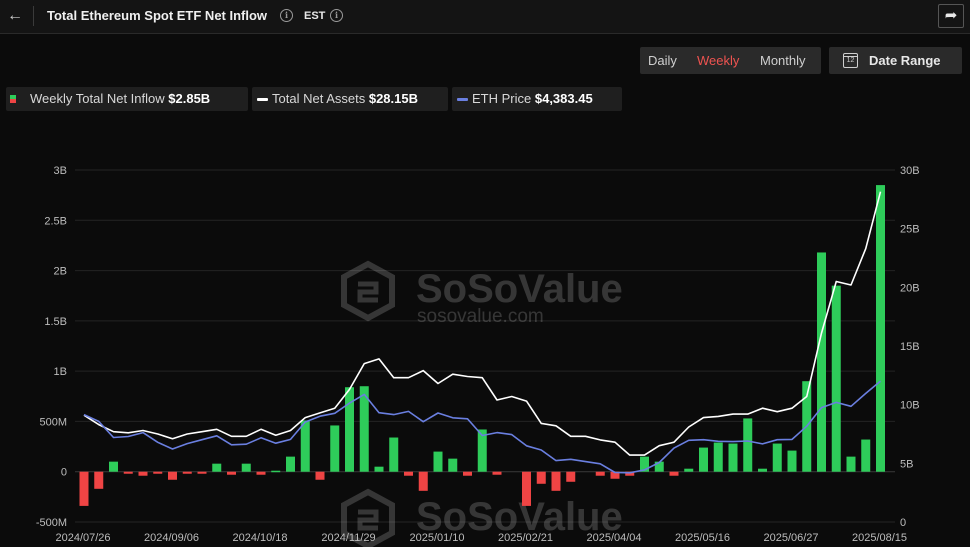  What do you see at coordinates (82, 538) in the screenshot?
I see `x-tick-label: 2024/07/26` at bounding box center [82, 538].